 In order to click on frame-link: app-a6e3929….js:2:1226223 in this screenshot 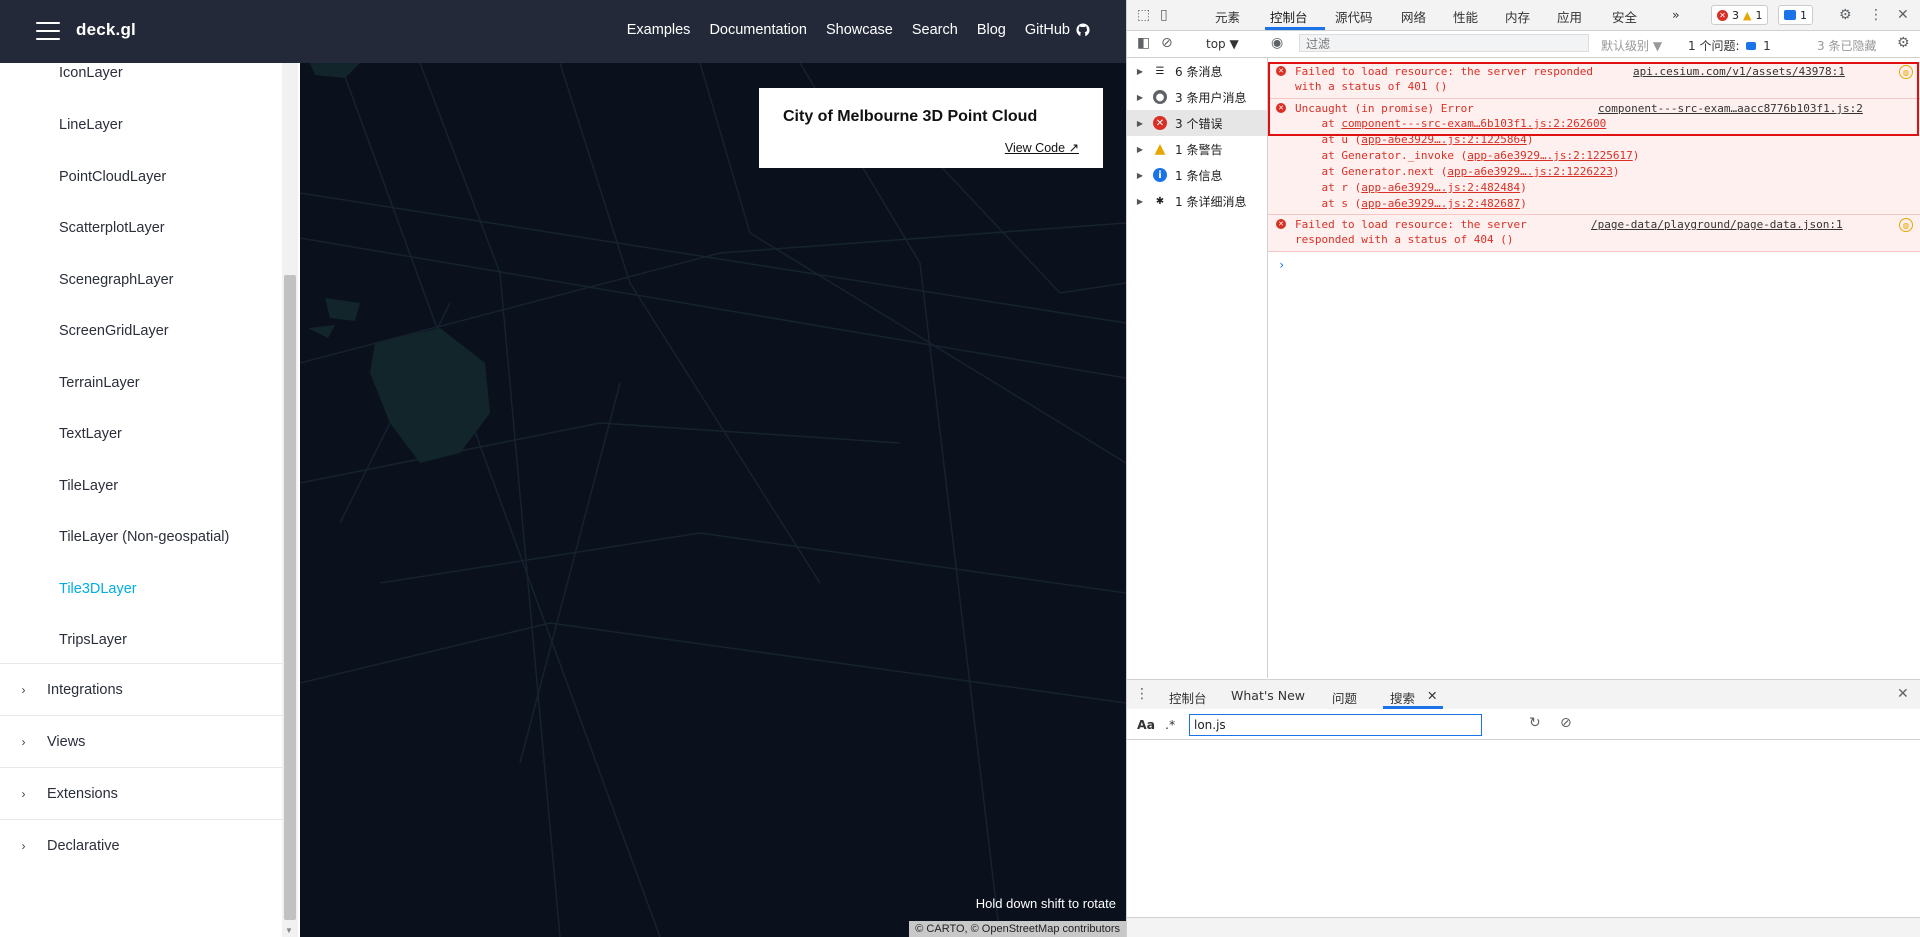, I will do `click(1530, 171)`.